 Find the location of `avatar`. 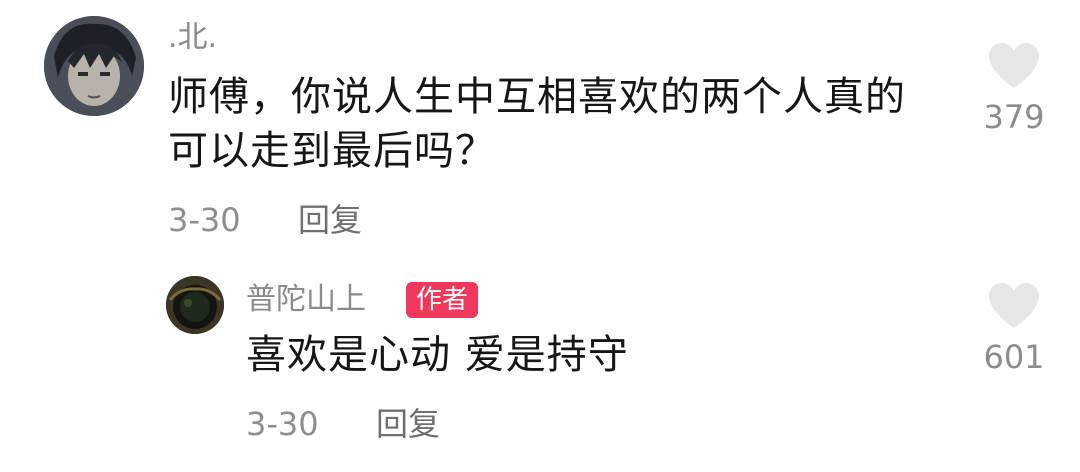

avatar is located at coordinates (94, 66).